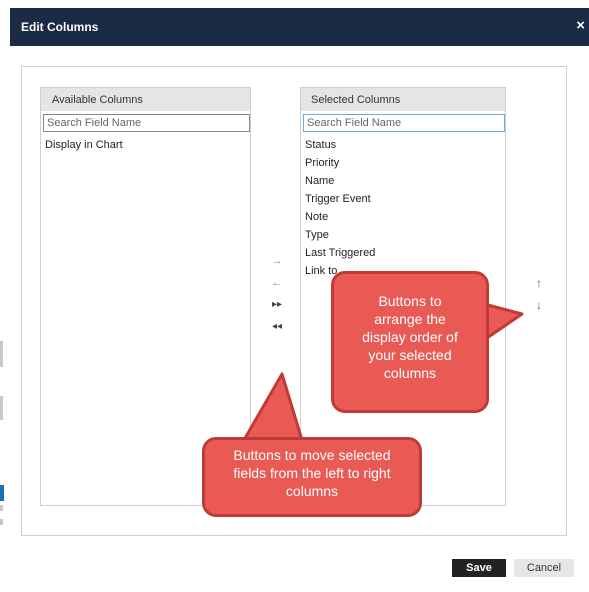 This screenshot has width=589, height=592. What do you see at coordinates (479, 568) in the screenshot?
I see `save-button: Save` at bounding box center [479, 568].